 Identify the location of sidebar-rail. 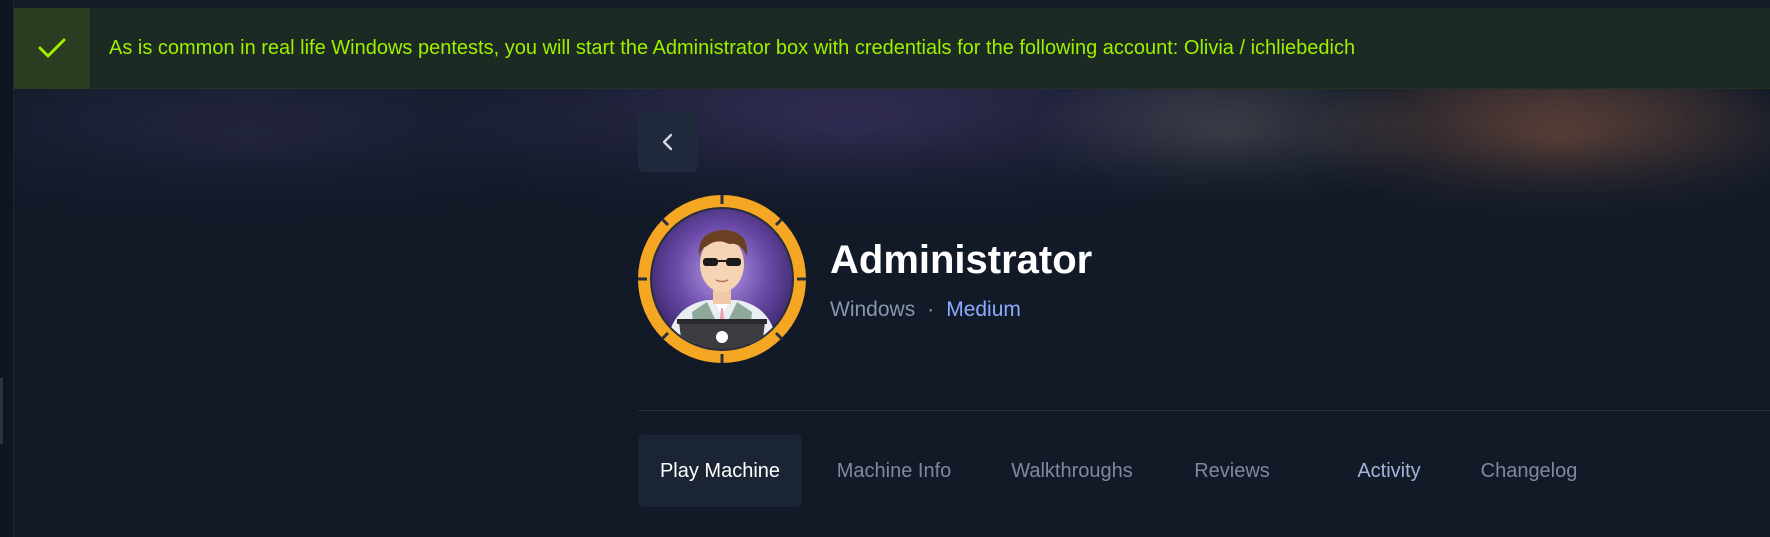
(7, 268).